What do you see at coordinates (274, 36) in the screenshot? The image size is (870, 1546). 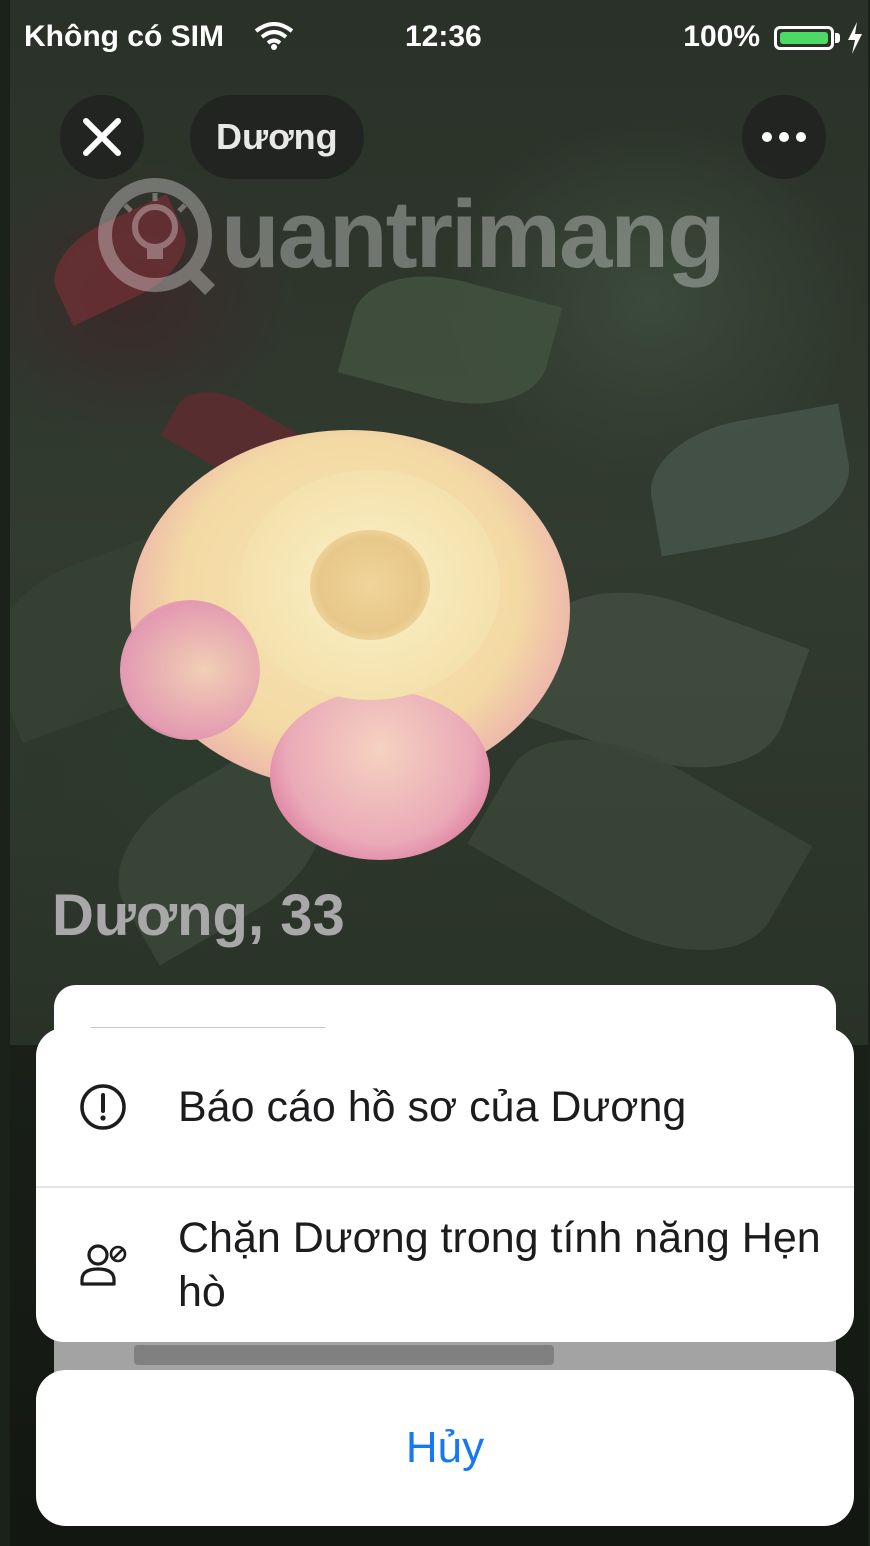 I see `wifi-icon` at bounding box center [274, 36].